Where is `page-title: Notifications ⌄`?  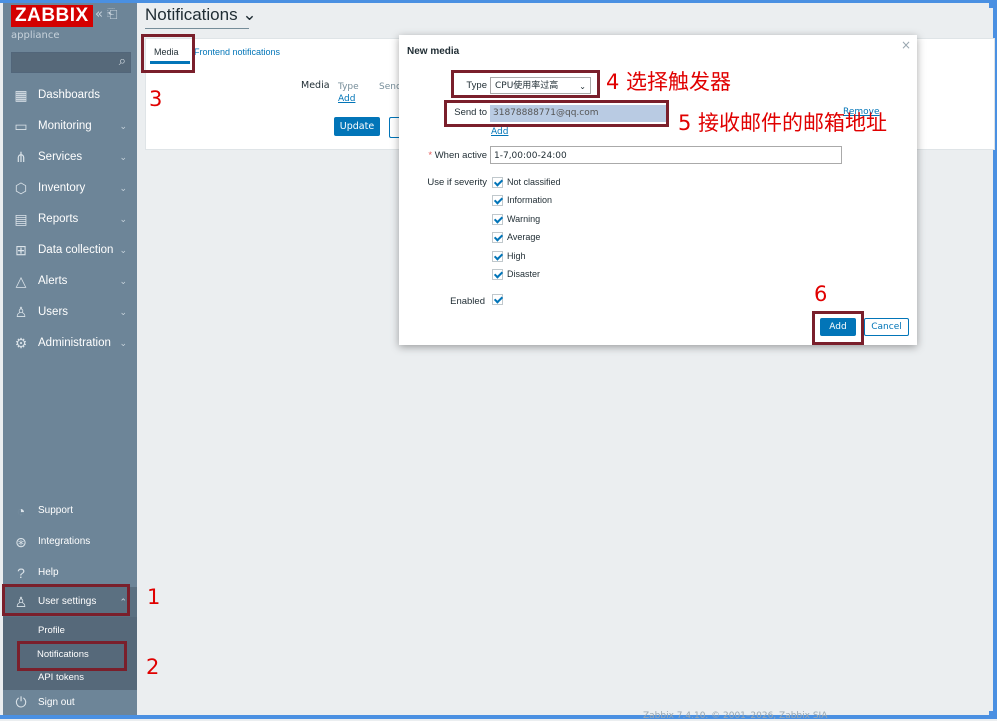 page-title: Notifications ⌄ is located at coordinates (201, 15).